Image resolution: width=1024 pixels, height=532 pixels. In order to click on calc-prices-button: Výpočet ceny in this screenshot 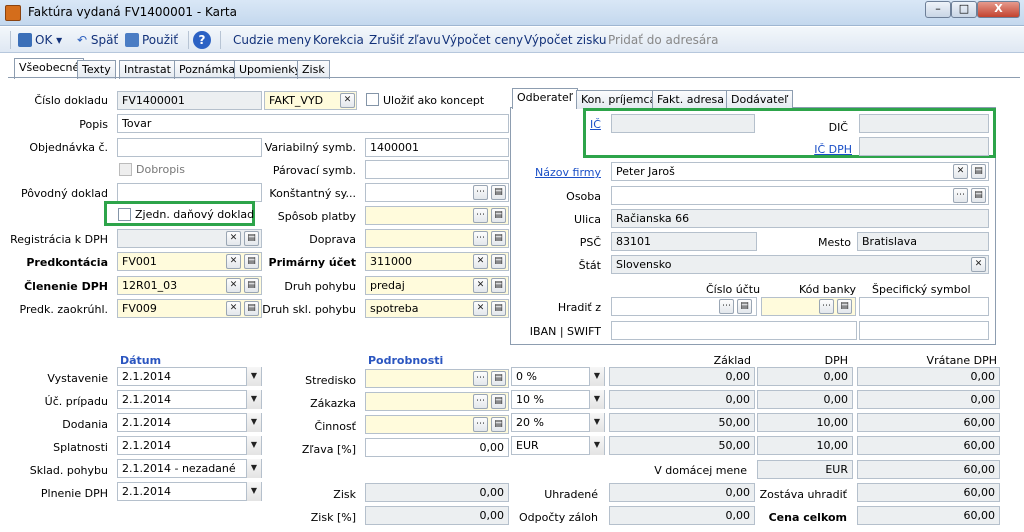, I will do `click(482, 40)`.